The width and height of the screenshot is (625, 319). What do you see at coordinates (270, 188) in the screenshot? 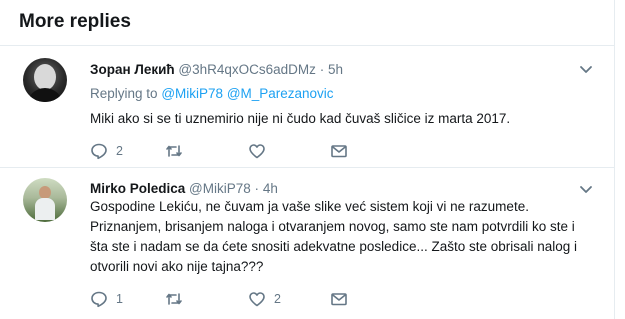
I see `timestamp: 4h` at bounding box center [270, 188].